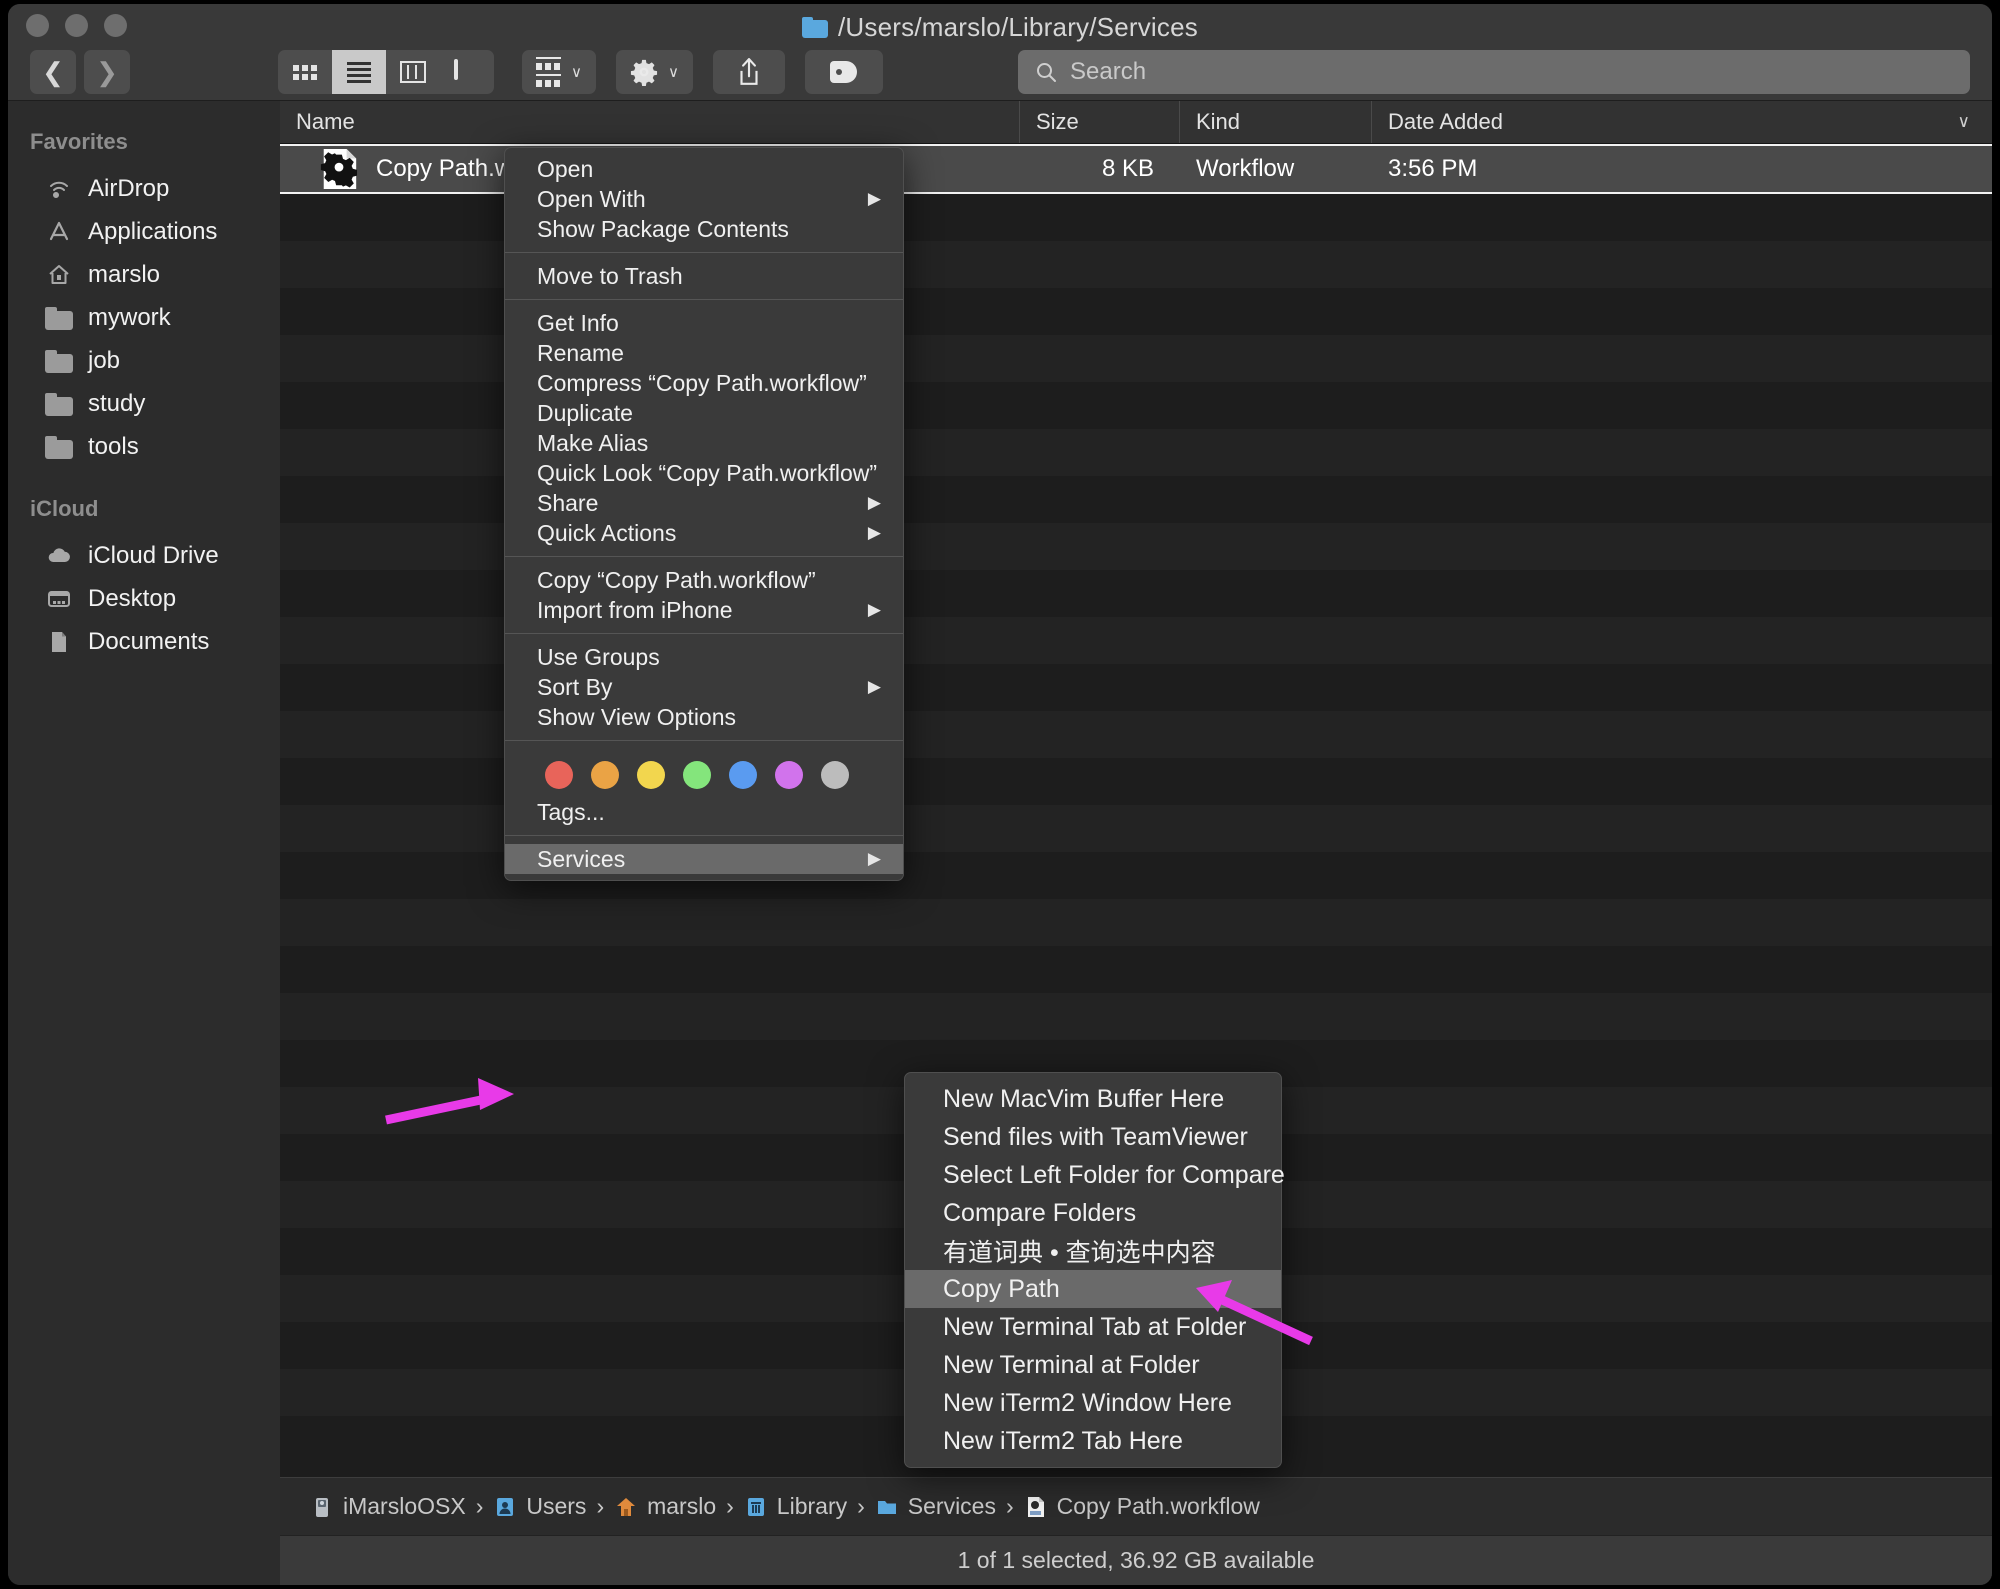 This screenshot has height=1589, width=2000. What do you see at coordinates (144, 274) in the screenshot?
I see `sidebar-item-marslo: marslo` at bounding box center [144, 274].